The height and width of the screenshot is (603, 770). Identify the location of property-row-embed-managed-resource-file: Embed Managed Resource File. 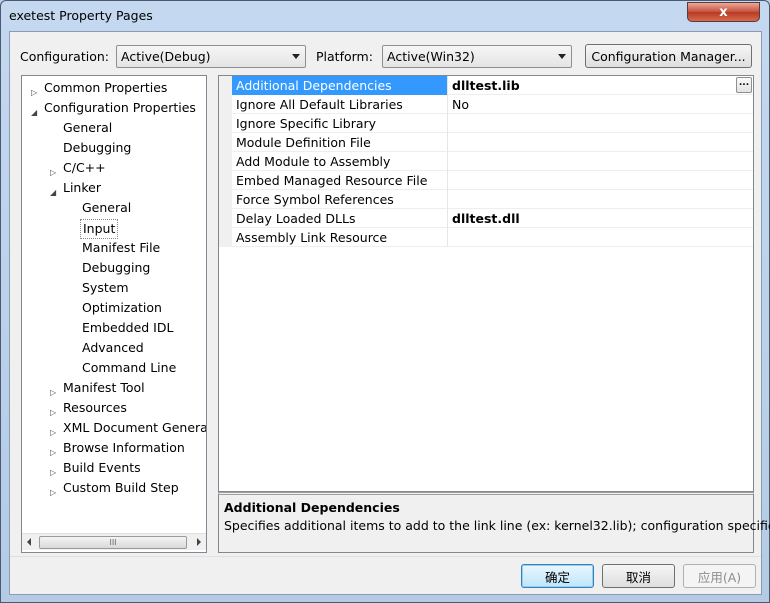
(492, 180).